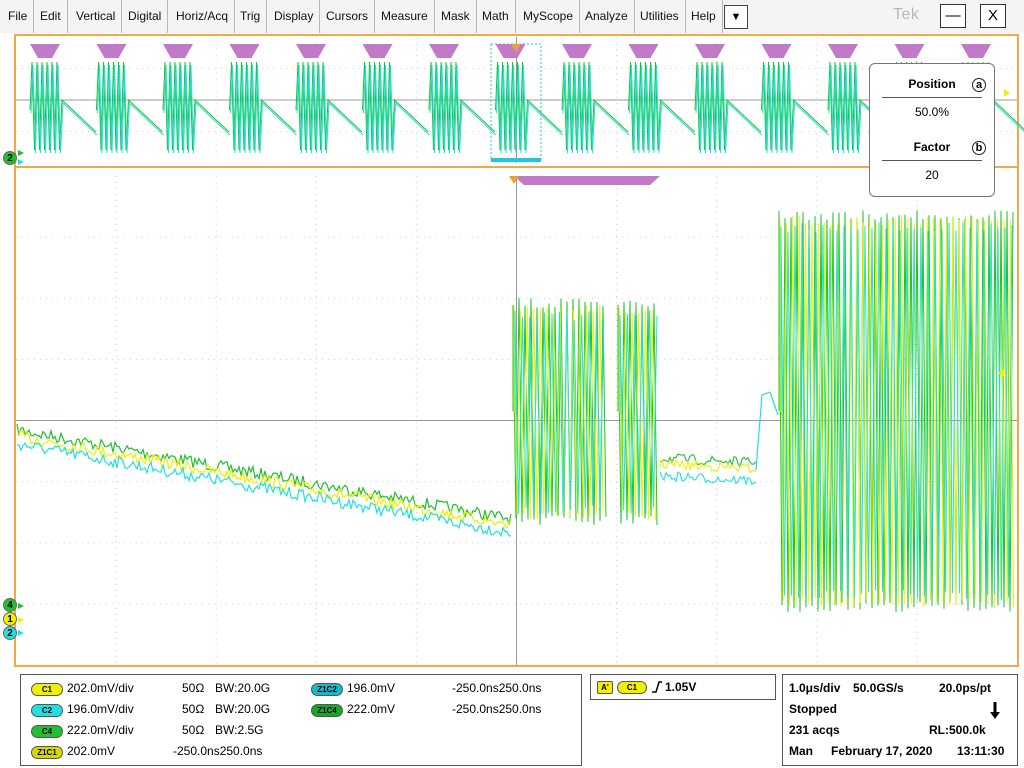 This screenshot has width=1024, height=768. Describe the element at coordinates (251, 16) in the screenshot. I see `menu-trig: Trig` at that location.